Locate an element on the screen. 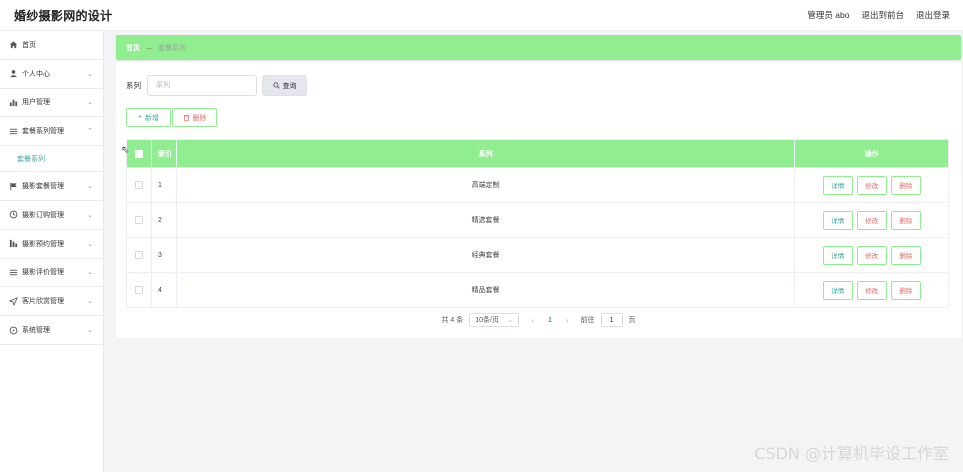 The height and width of the screenshot is (472, 963). search-button: 查询 is located at coordinates (284, 85).